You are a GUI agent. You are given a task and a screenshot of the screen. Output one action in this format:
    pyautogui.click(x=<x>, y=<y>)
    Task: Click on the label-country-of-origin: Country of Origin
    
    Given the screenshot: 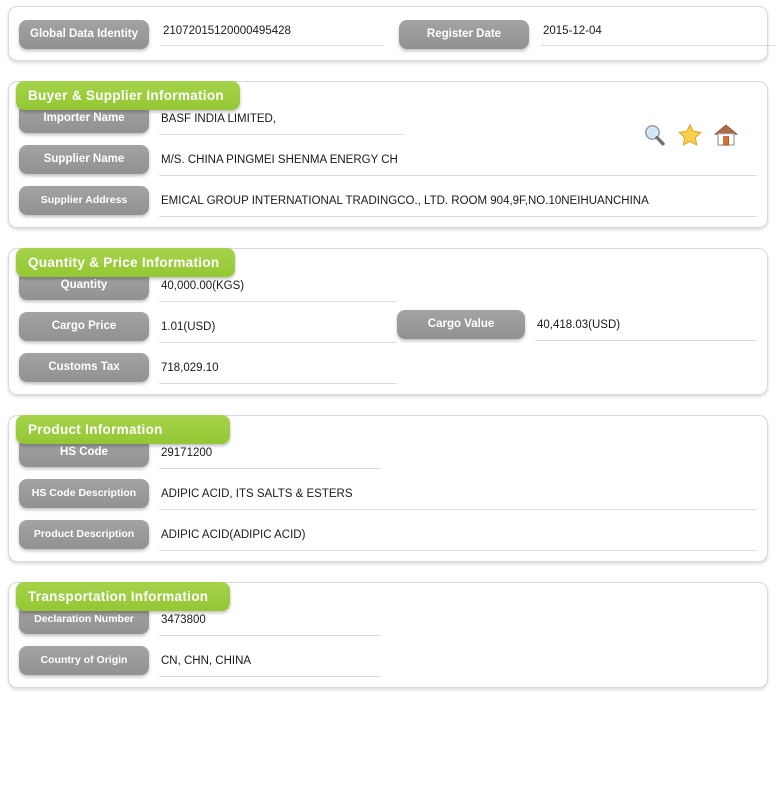 What is the action you would take?
    pyautogui.click(x=84, y=660)
    